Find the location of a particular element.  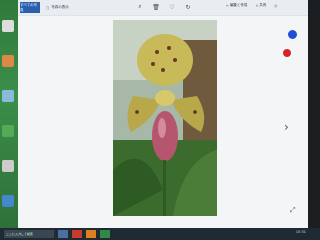

share-icon: ⇪ is located at coordinates (257, 5).